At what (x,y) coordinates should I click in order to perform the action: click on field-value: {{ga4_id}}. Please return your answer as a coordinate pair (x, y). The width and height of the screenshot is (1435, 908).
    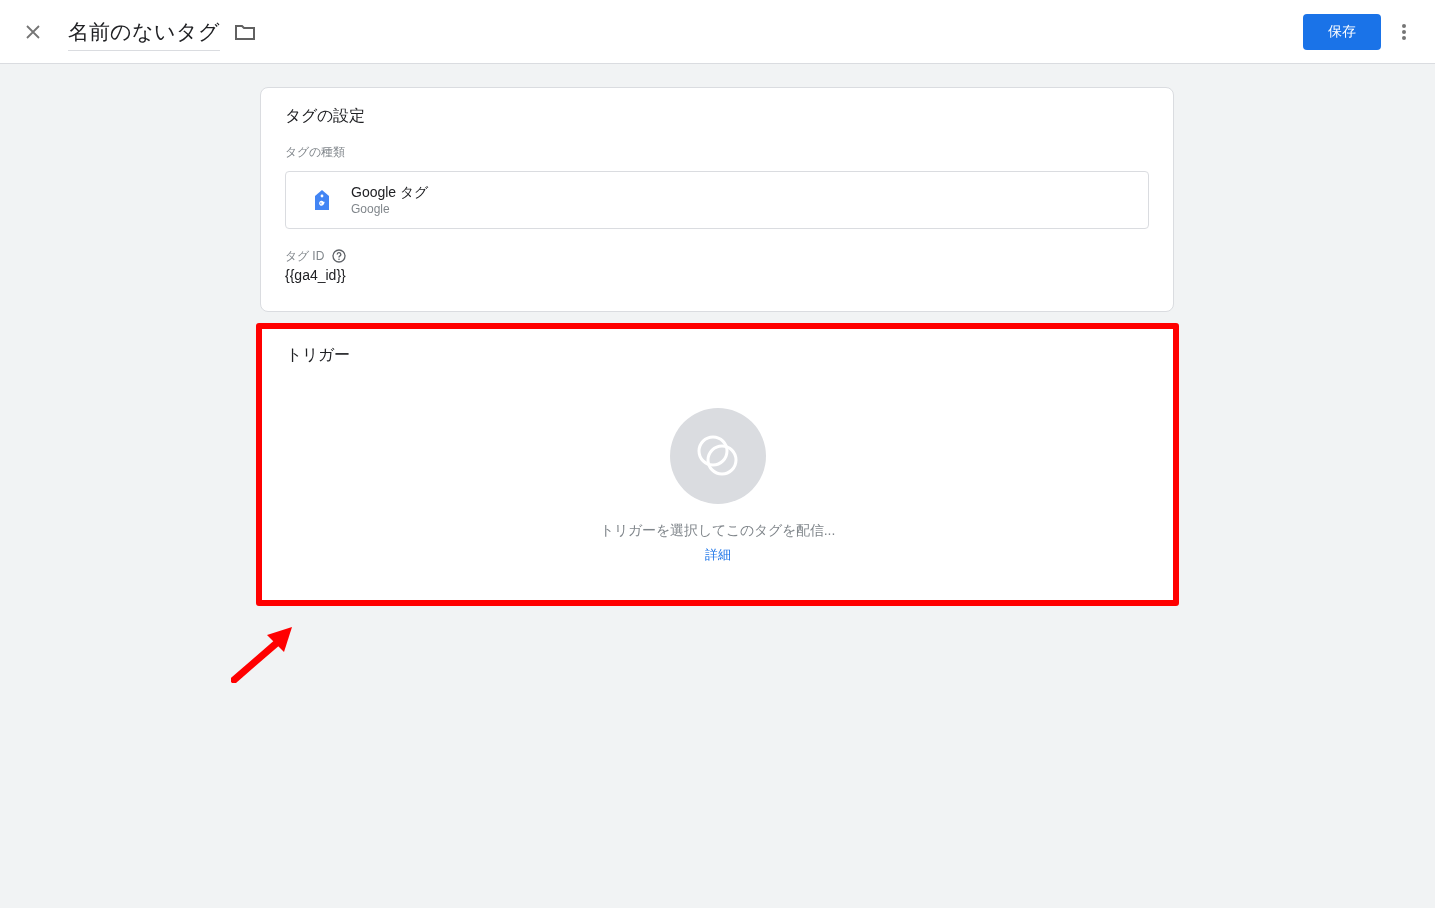
    Looking at the image, I should click on (316, 275).